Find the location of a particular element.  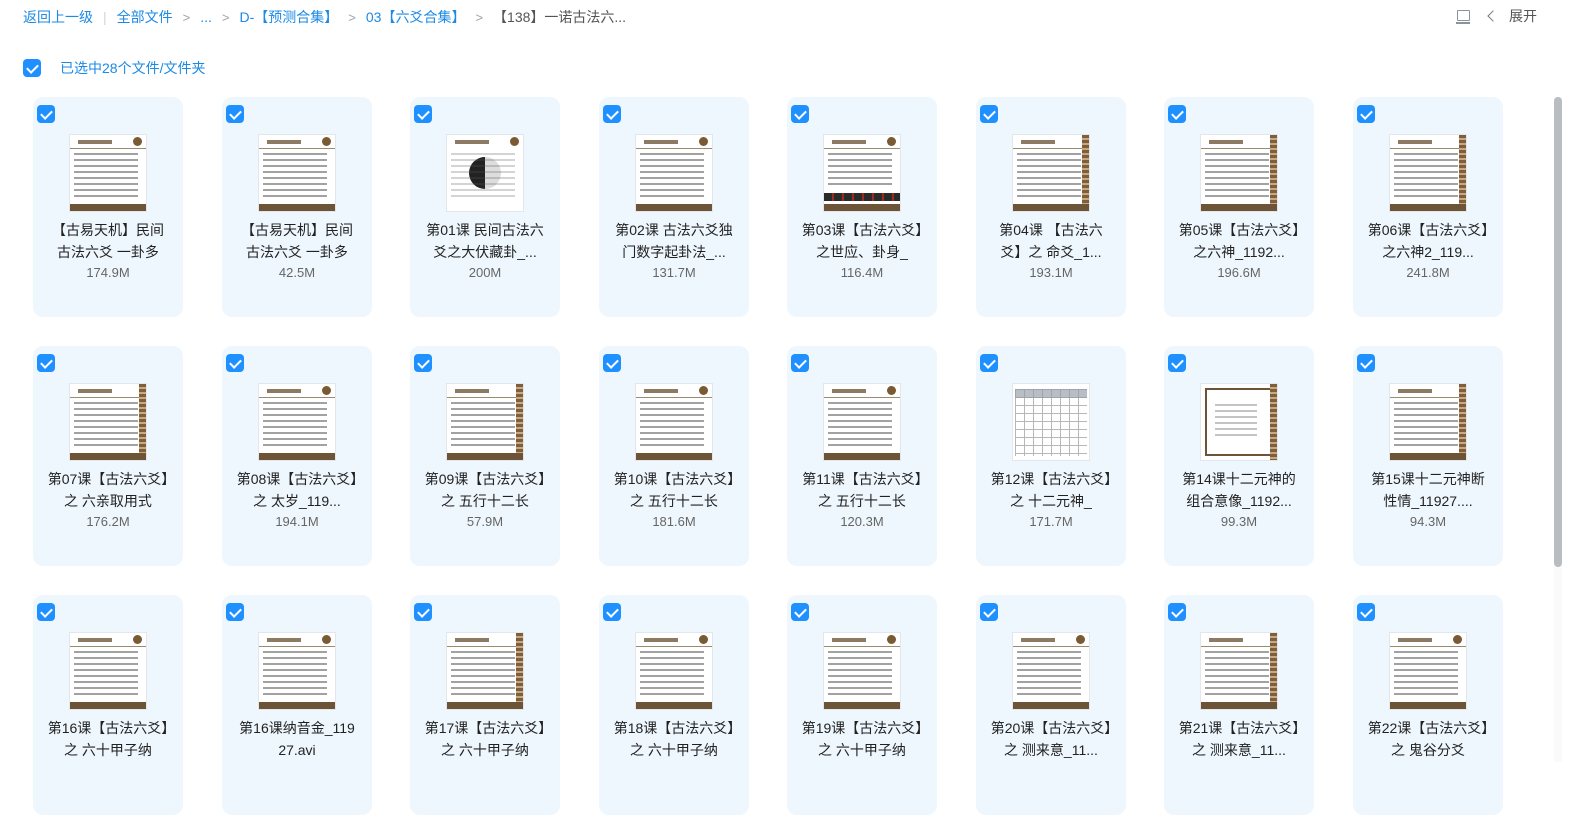

file-card: 第16课【古法六爻】之 六十甲子纳 is located at coordinates (108, 705).